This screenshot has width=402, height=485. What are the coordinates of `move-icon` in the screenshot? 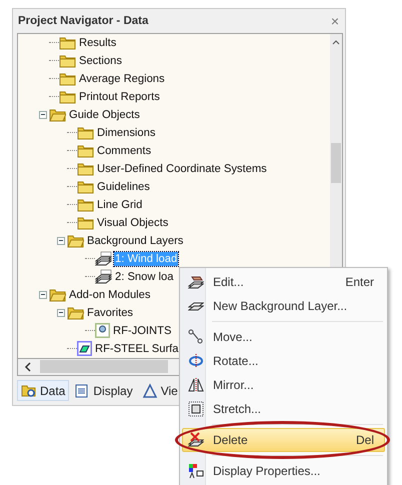 It's located at (196, 337).